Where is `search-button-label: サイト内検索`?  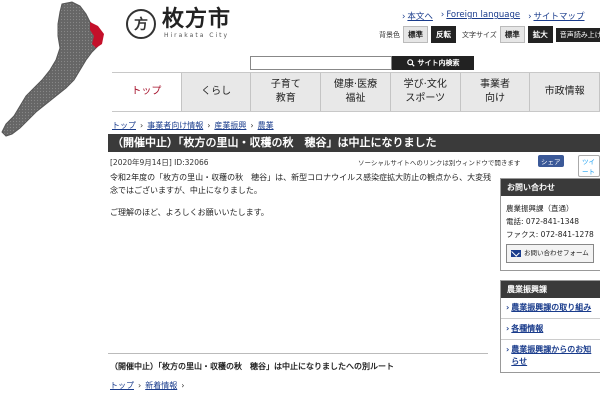
search-button-label: サイト内検索 is located at coordinates (438, 63).